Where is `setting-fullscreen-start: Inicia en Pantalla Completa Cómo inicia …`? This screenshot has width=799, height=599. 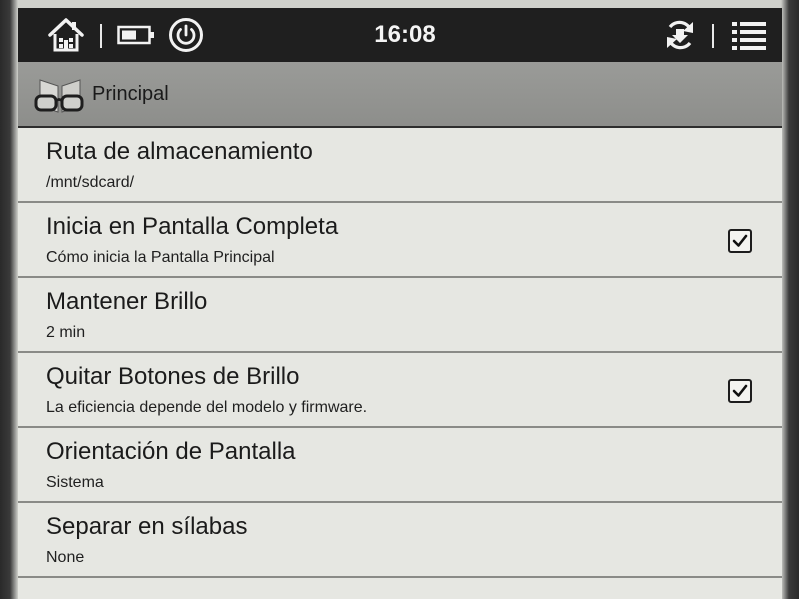
setting-fullscreen-start: Inicia en Pantalla Completa Cómo inicia … is located at coordinates (400, 240).